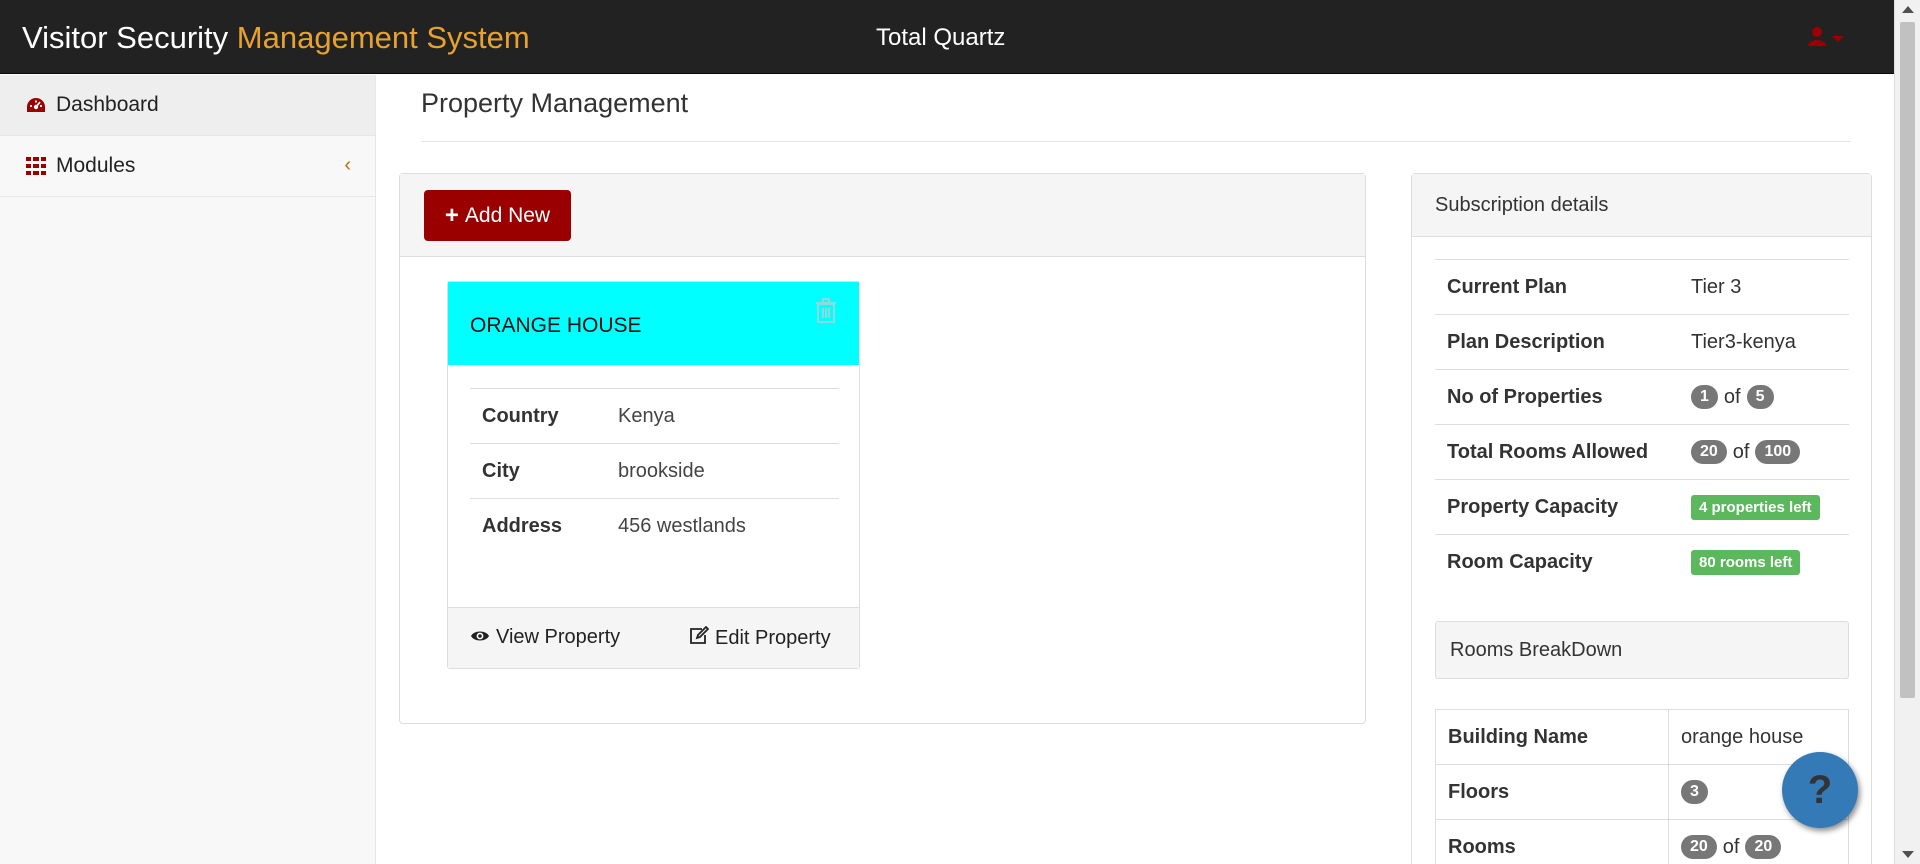 The width and height of the screenshot is (1920, 864). Describe the element at coordinates (661, 470) in the screenshot. I see `property-field-value: brookside` at that location.